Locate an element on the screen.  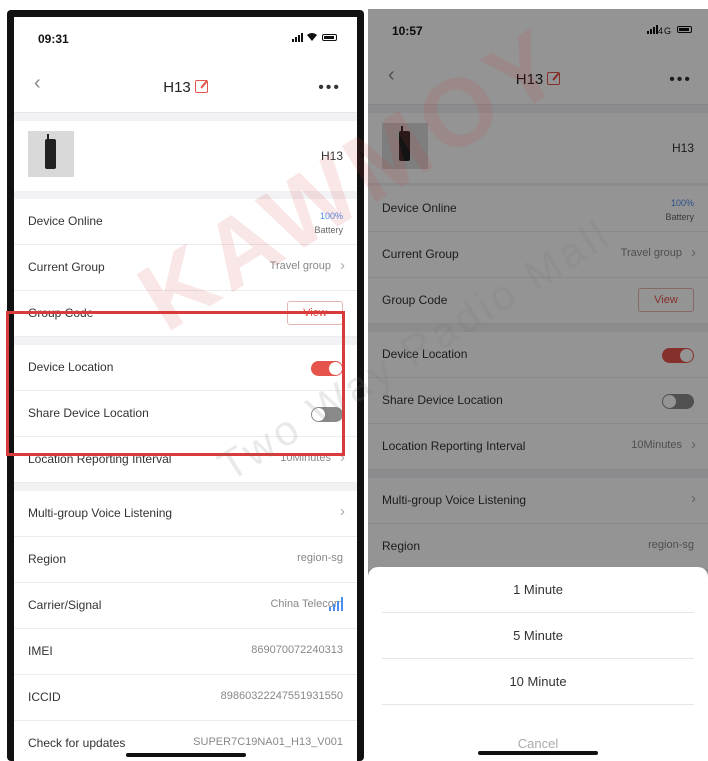
edit-icon is located at coordinates (201, 86).